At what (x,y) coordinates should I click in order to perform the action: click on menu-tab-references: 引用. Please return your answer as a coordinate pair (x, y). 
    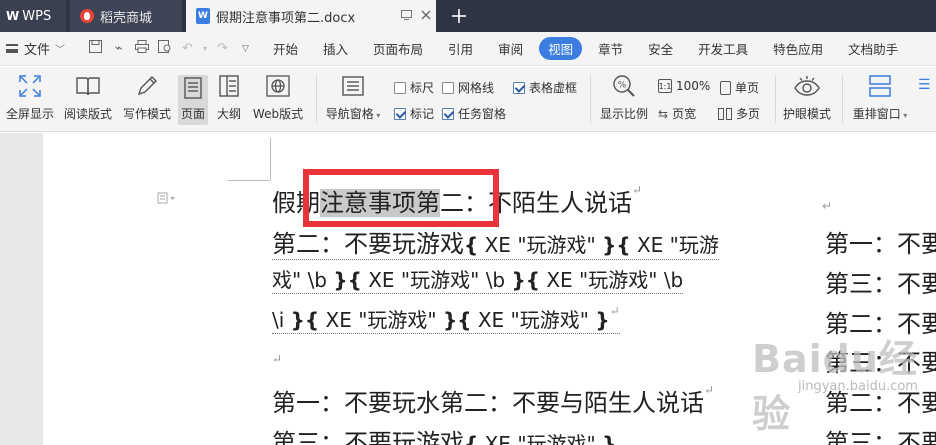
    Looking at the image, I should click on (460, 48).